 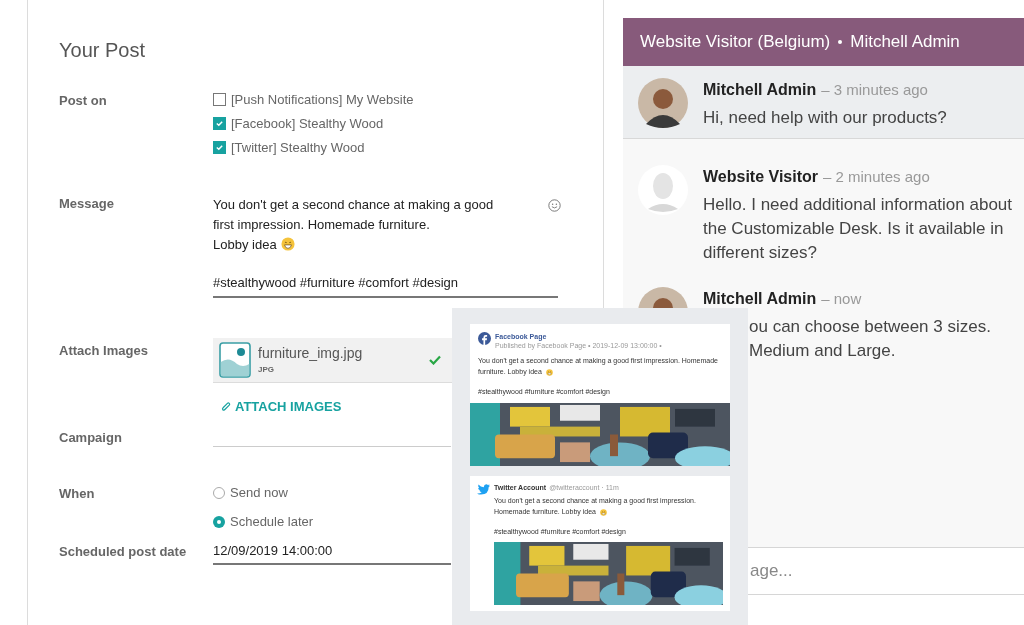 What do you see at coordinates (307, 123) in the screenshot?
I see `checkbox-label: [Facebook] Stealthy Wood` at bounding box center [307, 123].